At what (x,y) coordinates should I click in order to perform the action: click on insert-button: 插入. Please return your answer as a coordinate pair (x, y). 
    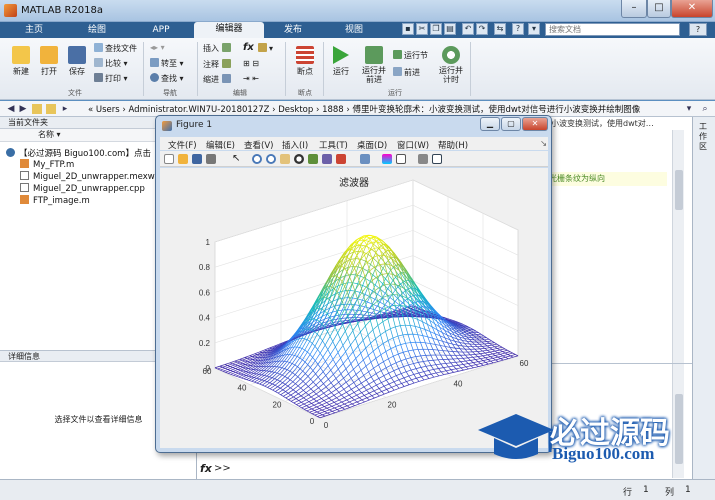
    Looking at the image, I should click on (218, 48).